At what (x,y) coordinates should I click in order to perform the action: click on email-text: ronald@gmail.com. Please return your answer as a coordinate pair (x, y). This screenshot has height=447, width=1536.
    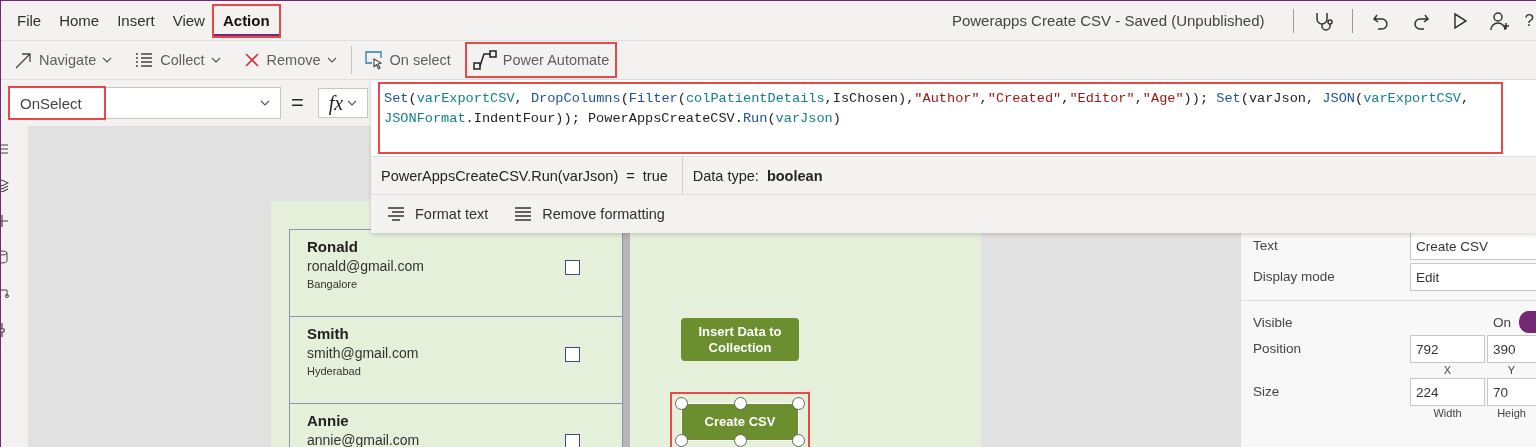
    Looking at the image, I should click on (365, 266).